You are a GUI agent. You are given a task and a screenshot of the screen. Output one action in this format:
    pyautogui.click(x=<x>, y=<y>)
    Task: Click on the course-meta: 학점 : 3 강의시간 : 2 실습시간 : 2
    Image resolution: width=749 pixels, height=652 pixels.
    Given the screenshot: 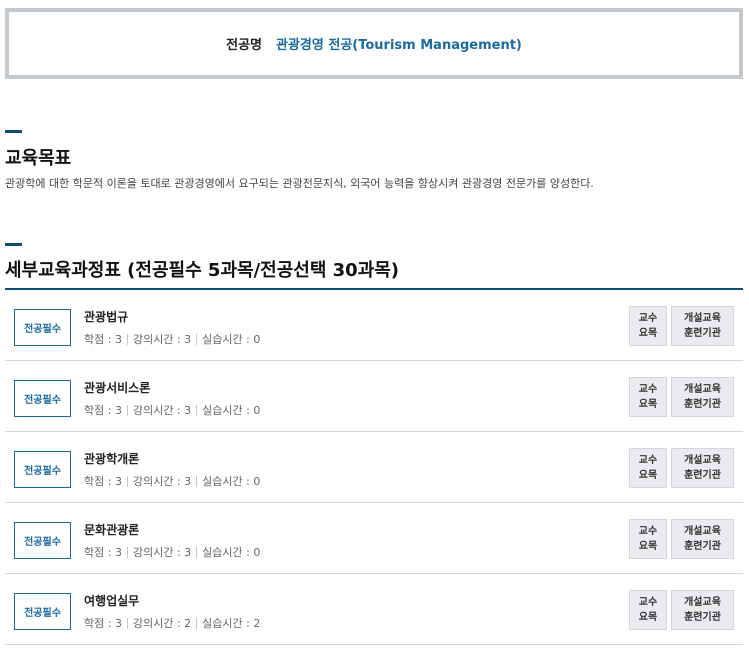 What is the action you would take?
    pyautogui.click(x=172, y=623)
    